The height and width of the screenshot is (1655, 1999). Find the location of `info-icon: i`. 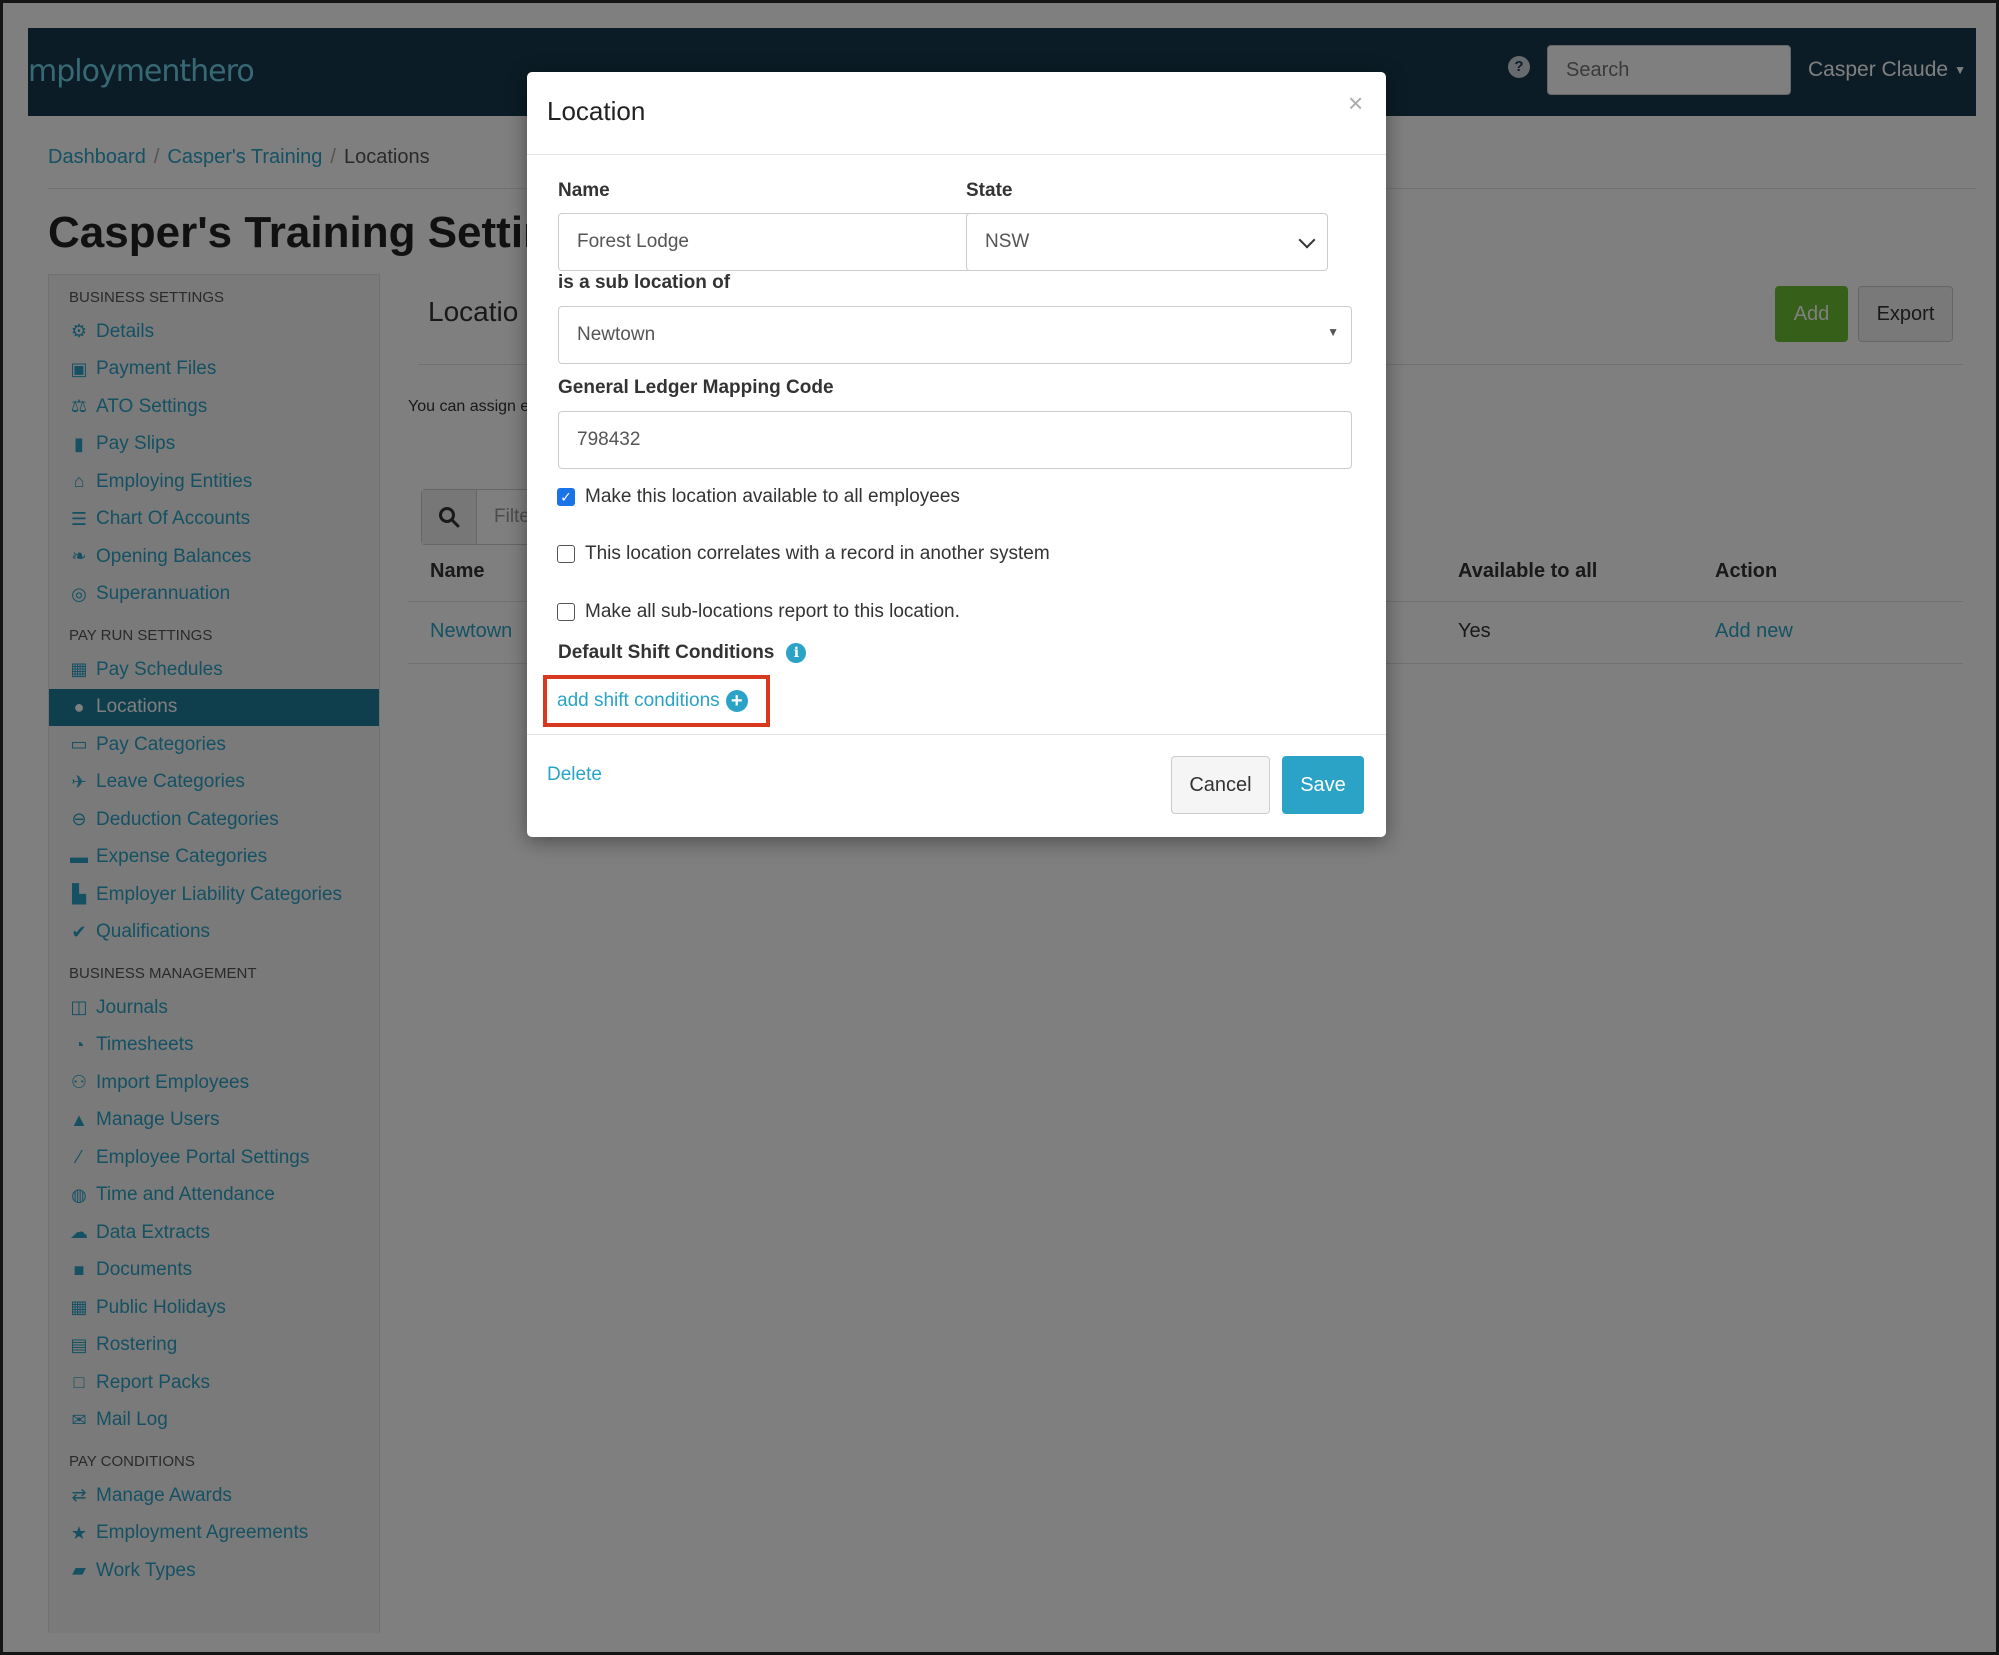

info-icon: i is located at coordinates (796, 653).